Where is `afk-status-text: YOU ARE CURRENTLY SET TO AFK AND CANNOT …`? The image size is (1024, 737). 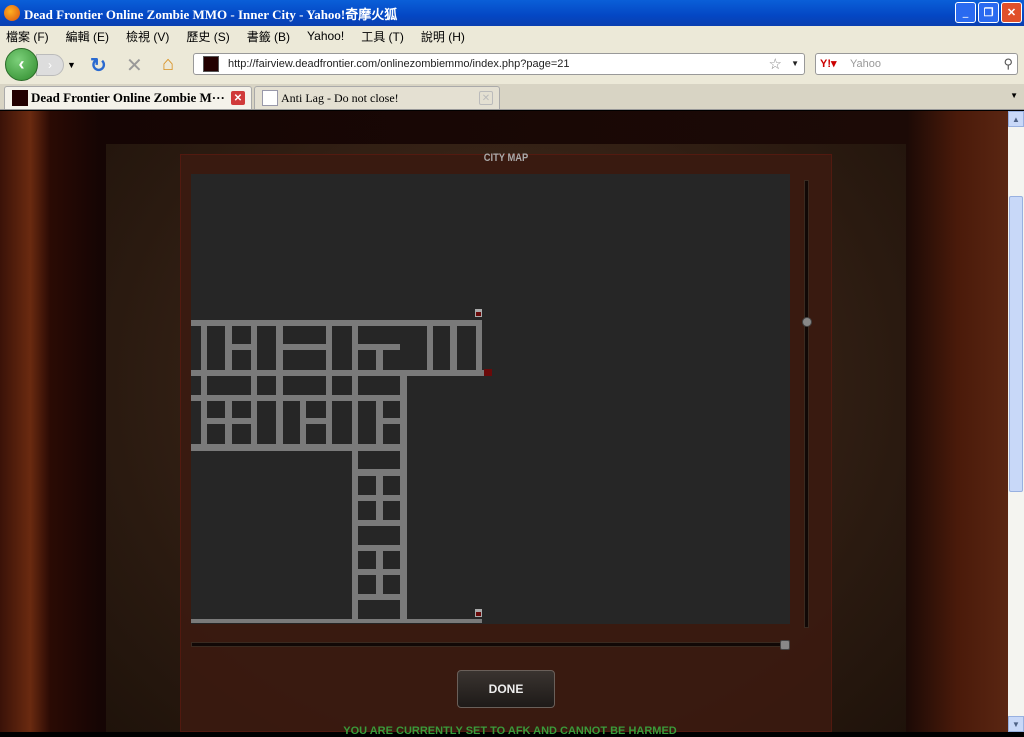 afk-status-text: YOU ARE CURRENTLY SET TO AFK AND CANNOT … is located at coordinates (510, 731).